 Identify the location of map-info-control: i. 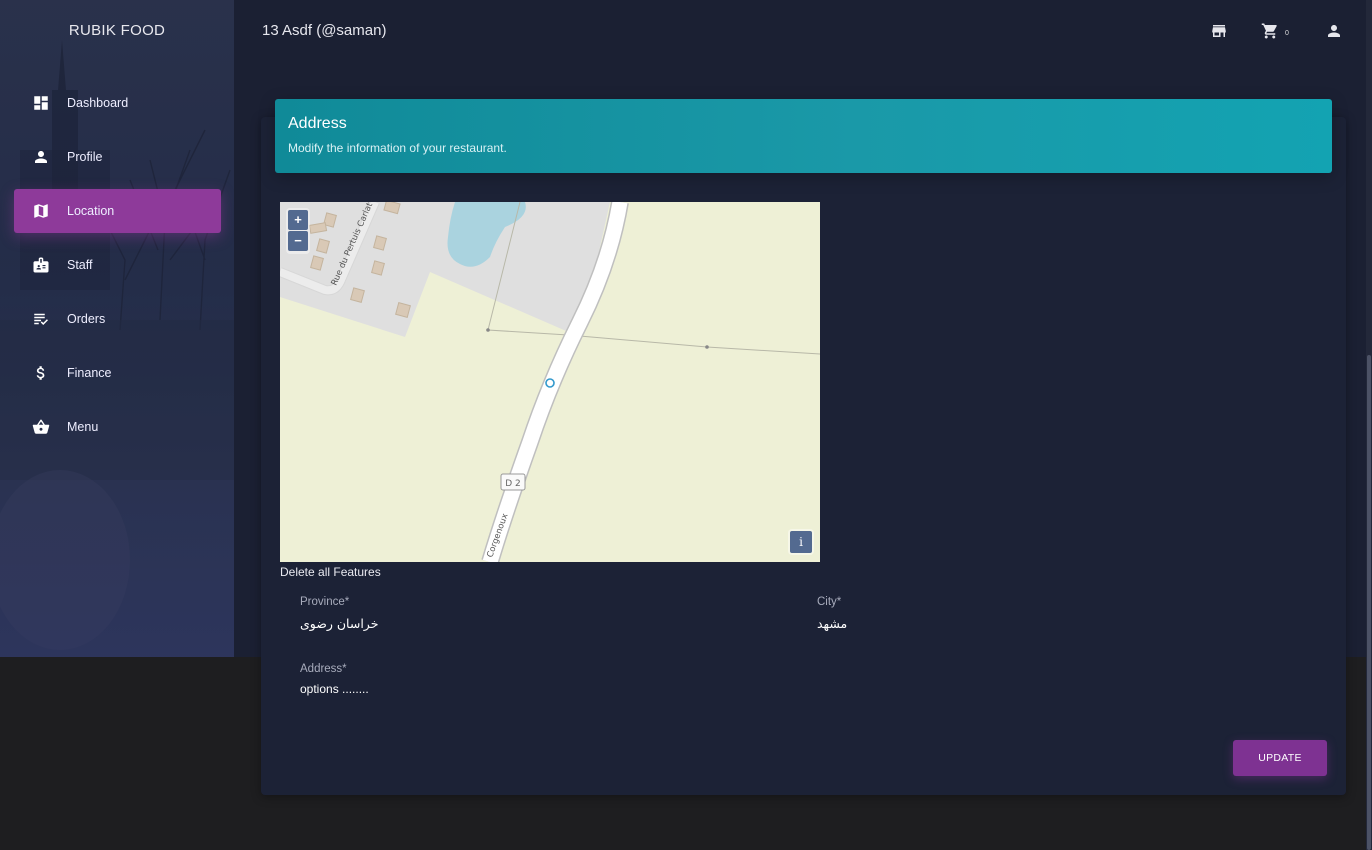
(801, 542).